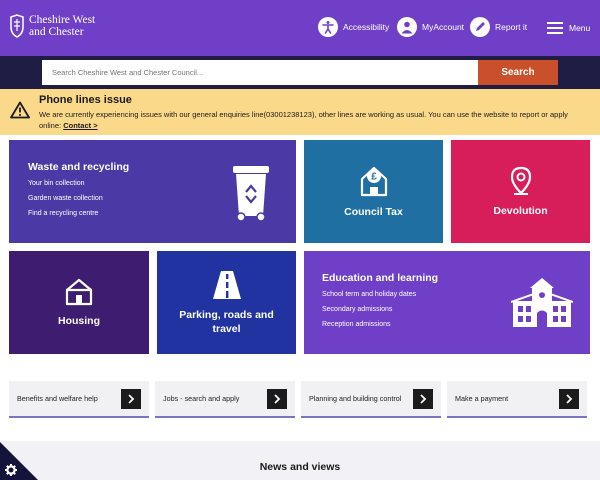  I want to click on search-bar: Search, so click(300, 72).